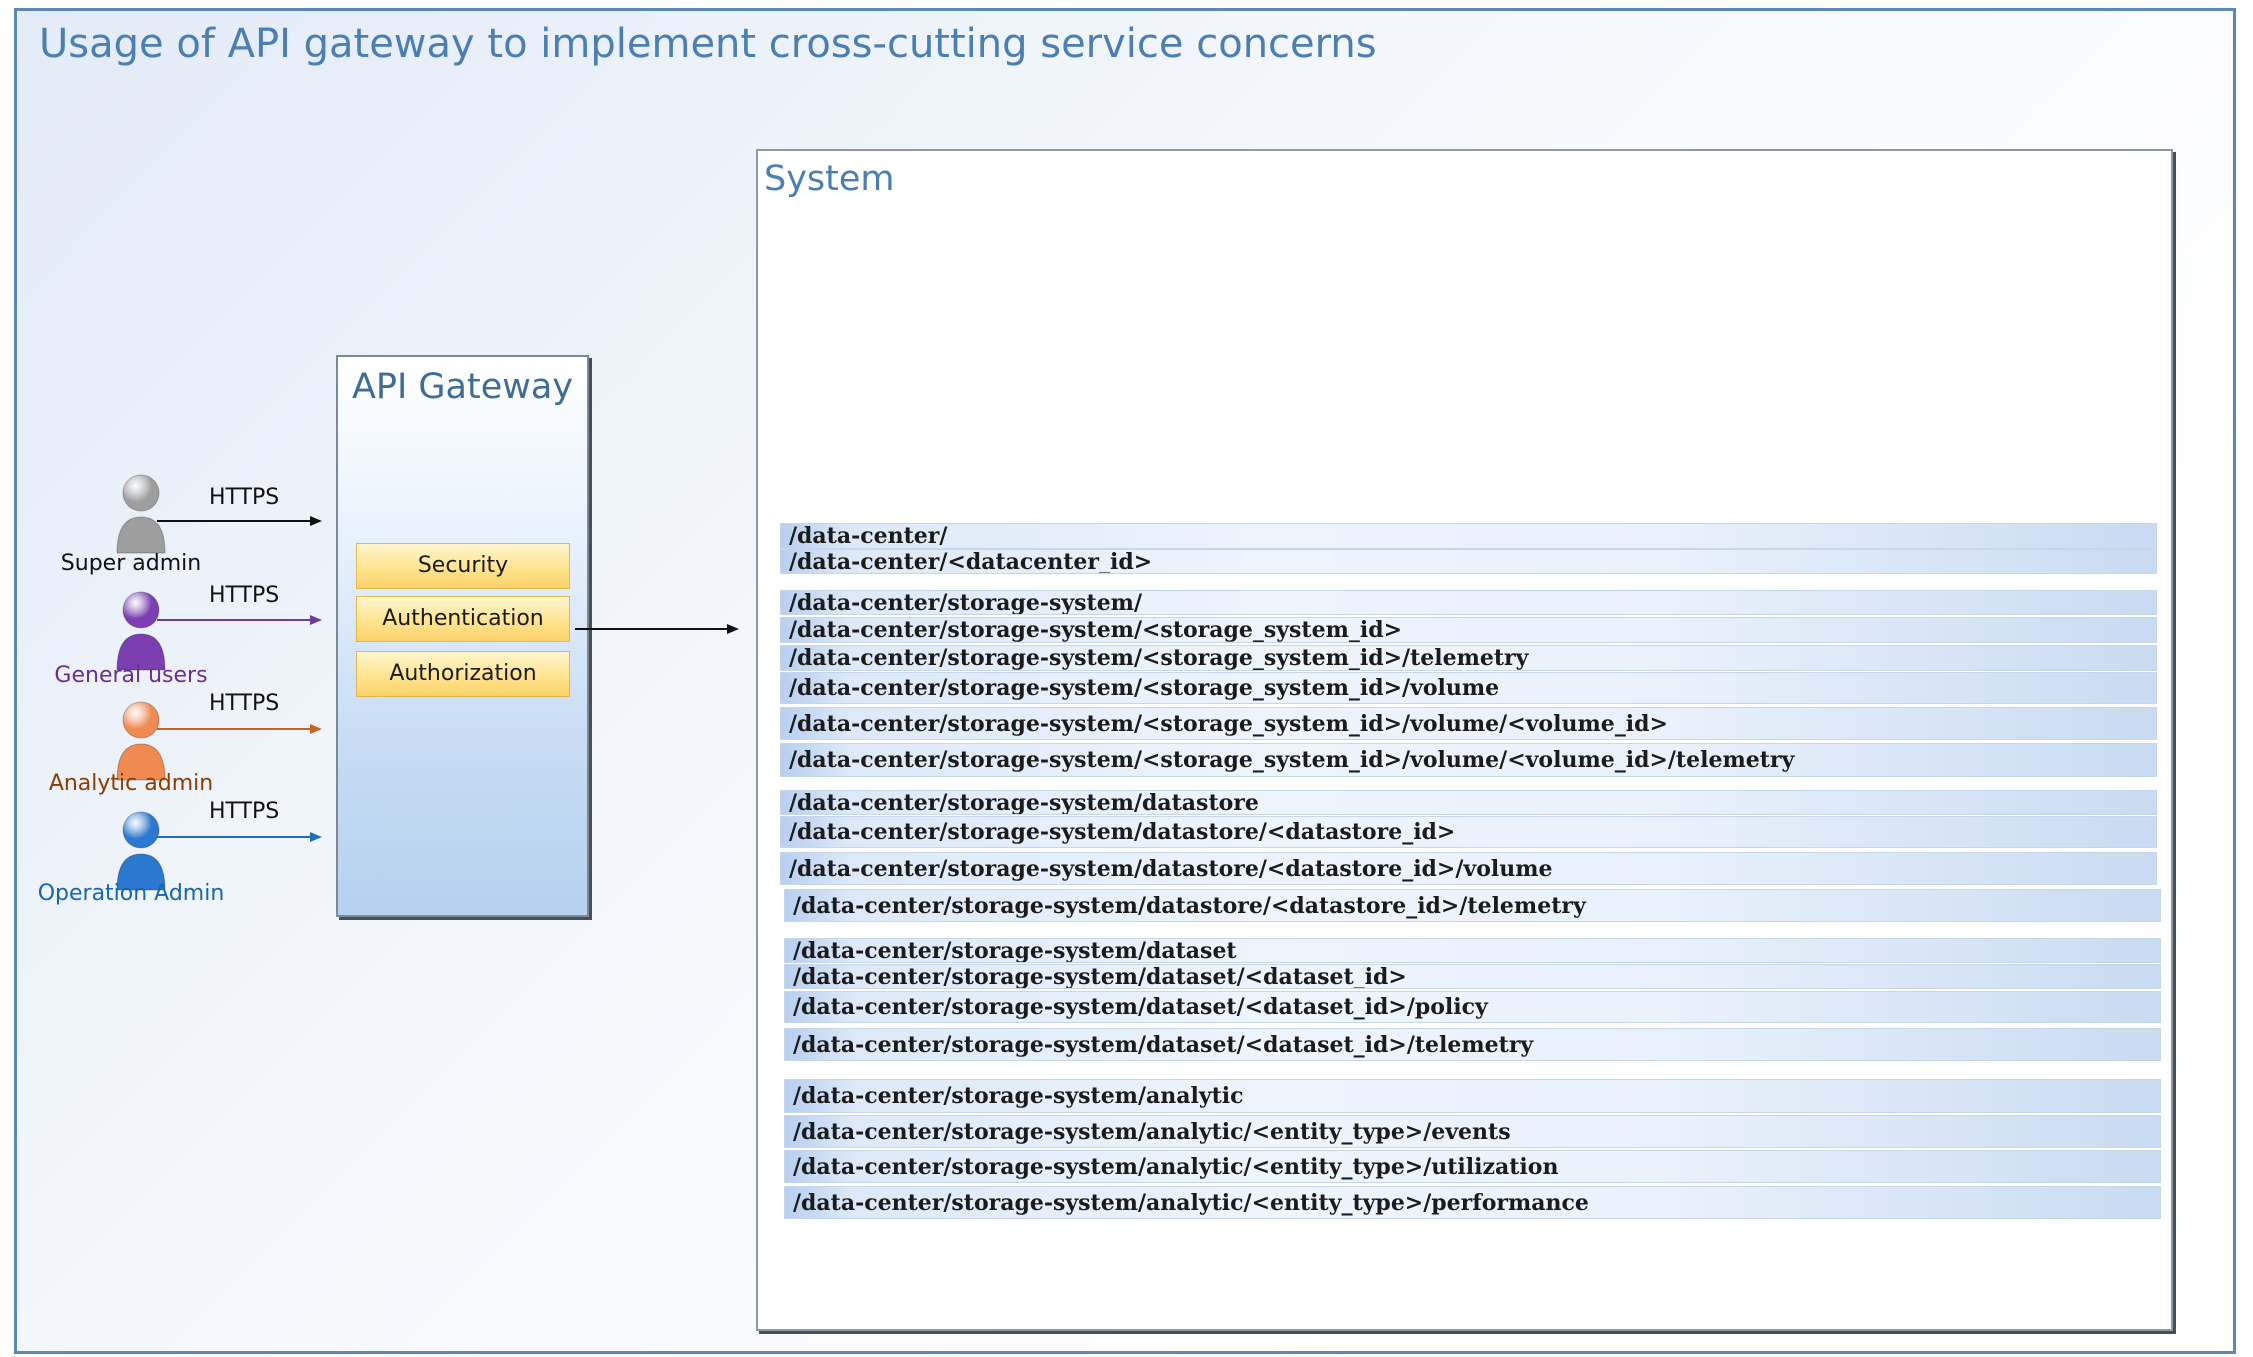 This screenshot has height=1357, width=2253. Describe the element at coordinates (448, 679) in the screenshot. I see `connectors` at that location.